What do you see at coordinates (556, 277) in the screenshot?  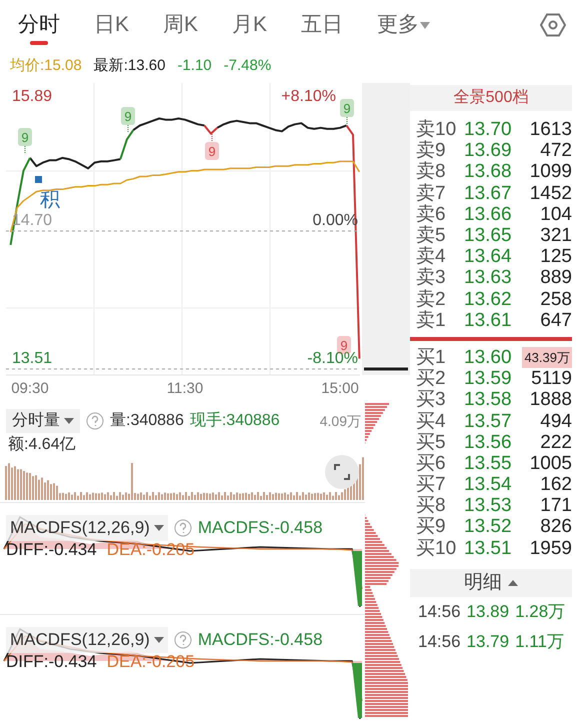 I see `level-volume: 889` at bounding box center [556, 277].